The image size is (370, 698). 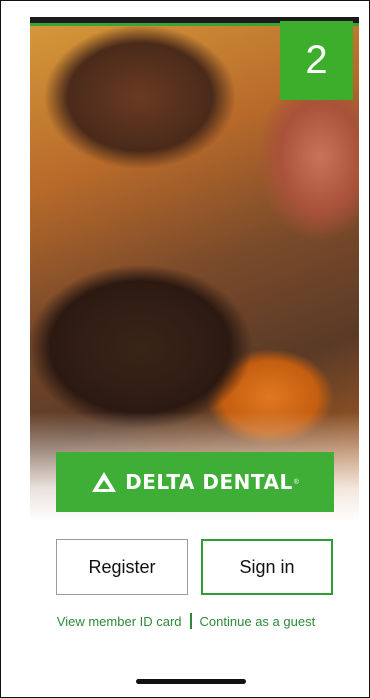 I want to click on registered-mark: ®, so click(x=296, y=482).